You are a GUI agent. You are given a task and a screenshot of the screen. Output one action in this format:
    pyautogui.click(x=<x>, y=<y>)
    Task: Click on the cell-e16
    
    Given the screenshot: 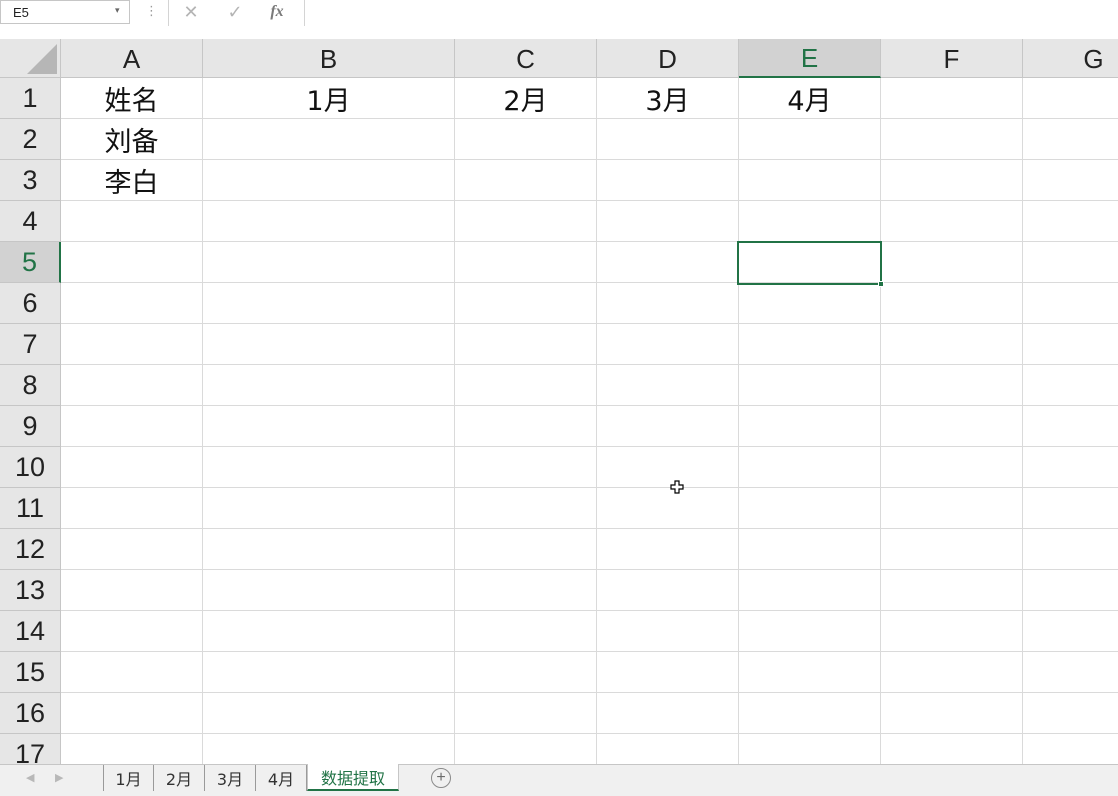 What is the action you would take?
    pyautogui.click(x=810, y=713)
    